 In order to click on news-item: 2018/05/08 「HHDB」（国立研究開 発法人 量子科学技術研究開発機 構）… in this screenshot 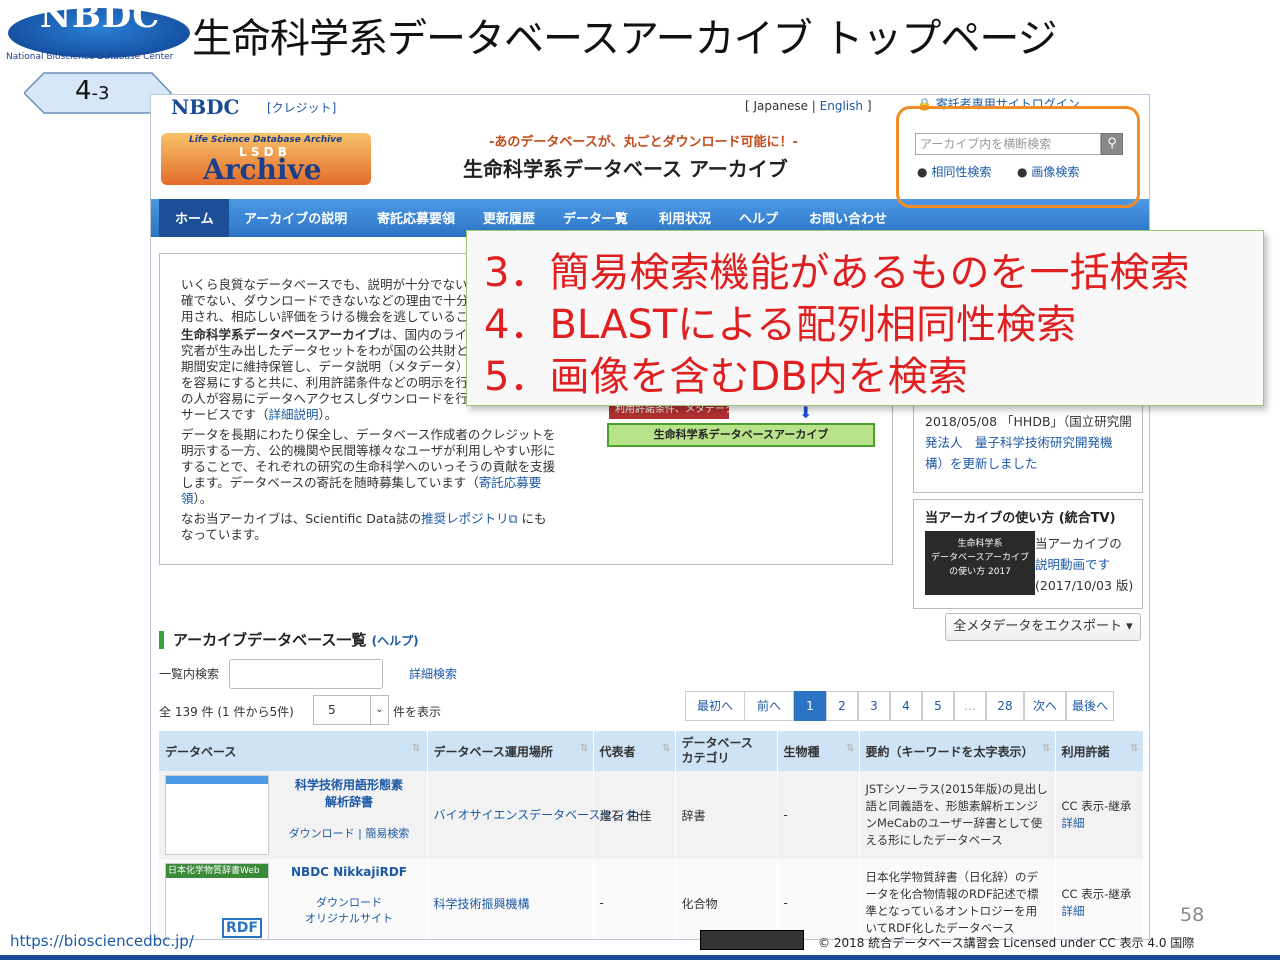, I will do `click(1028, 442)`.